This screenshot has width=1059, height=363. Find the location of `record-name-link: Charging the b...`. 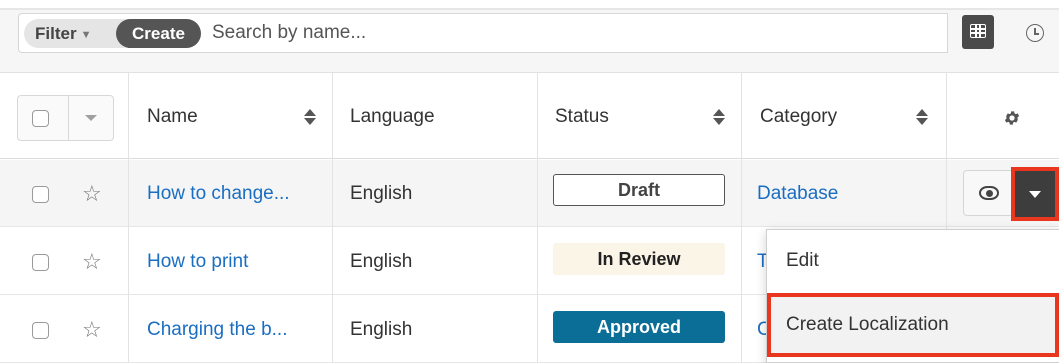

record-name-link: Charging the b... is located at coordinates (217, 330).